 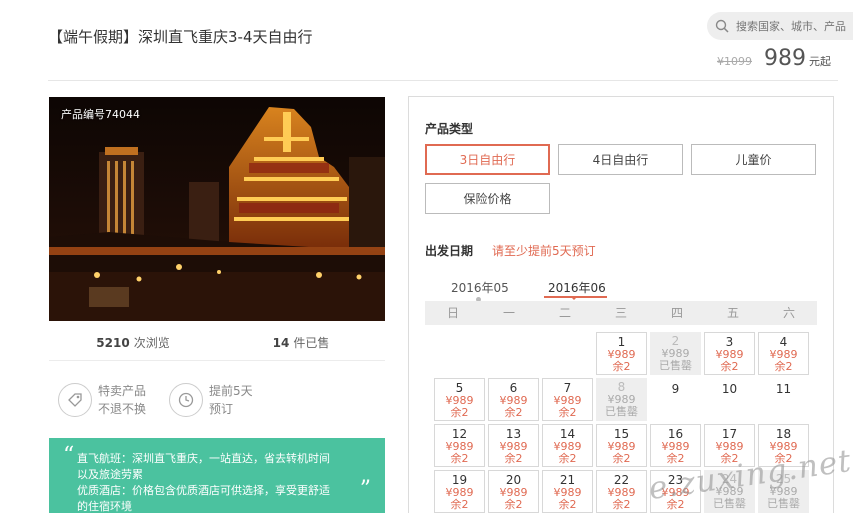 I want to click on product-type-label: 产品类型, so click(x=449, y=129).